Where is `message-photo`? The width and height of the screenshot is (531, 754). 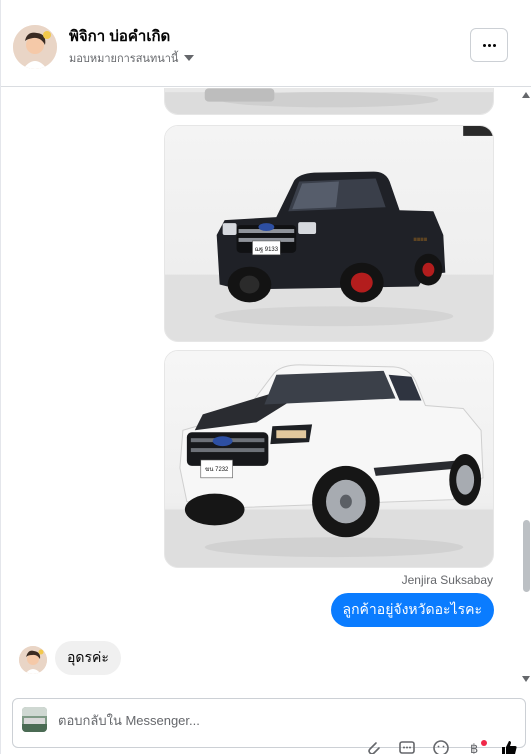 message-photo is located at coordinates (329, 101).